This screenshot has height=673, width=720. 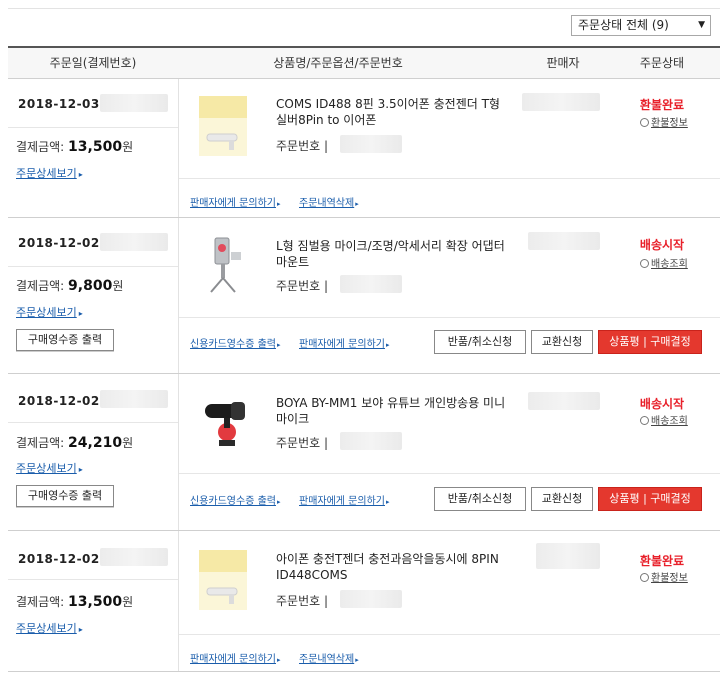 What do you see at coordinates (391, 411) in the screenshot?
I see `product-name: BOYA BY-MM1 보야 유튜브 개인방송용 미니마이크` at bounding box center [391, 411].